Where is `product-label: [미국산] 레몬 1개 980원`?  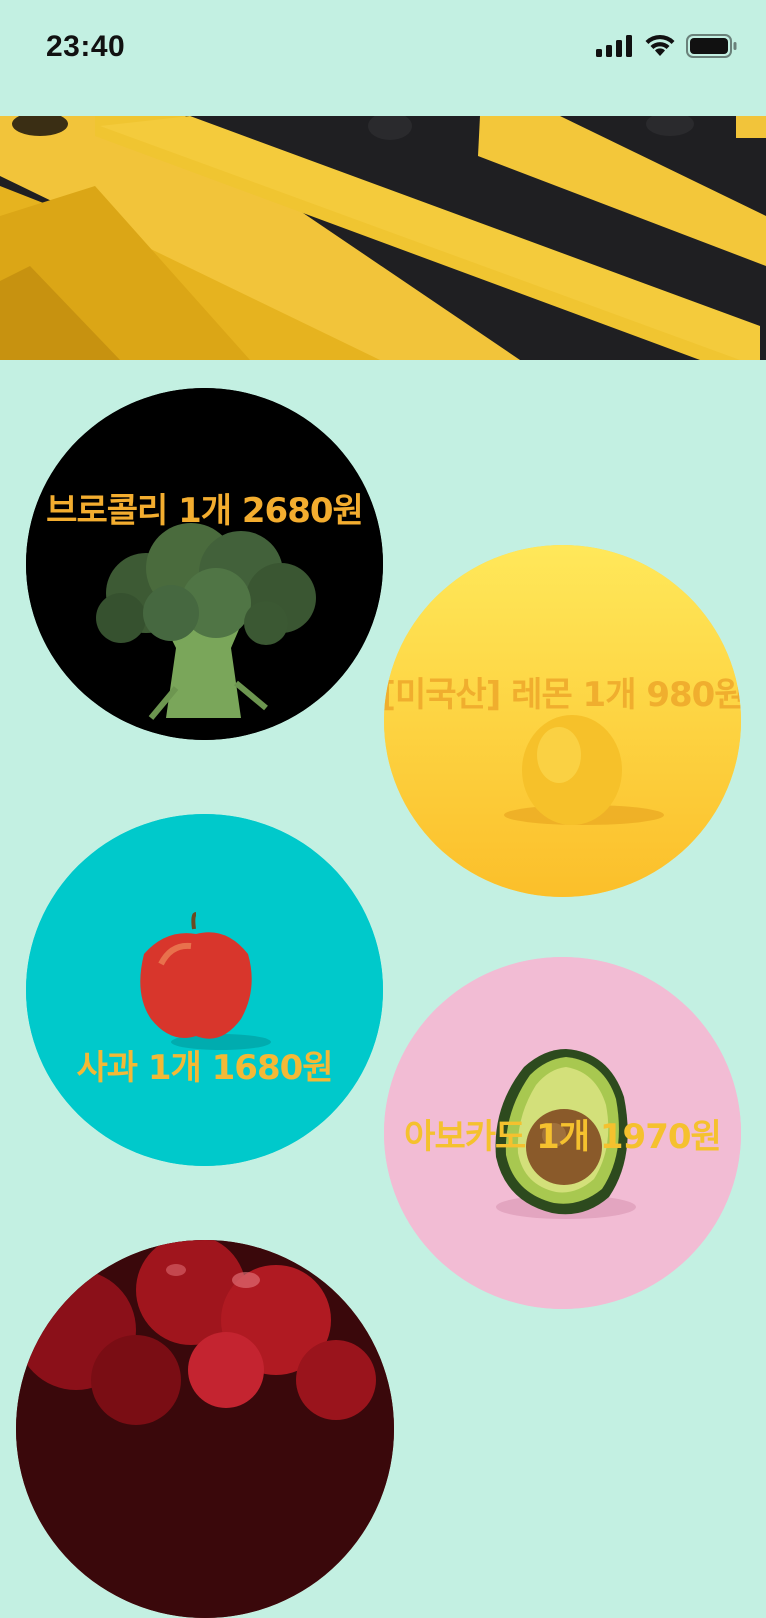
product-label: [미국산] 레몬 1개 980원 is located at coordinates (562, 695).